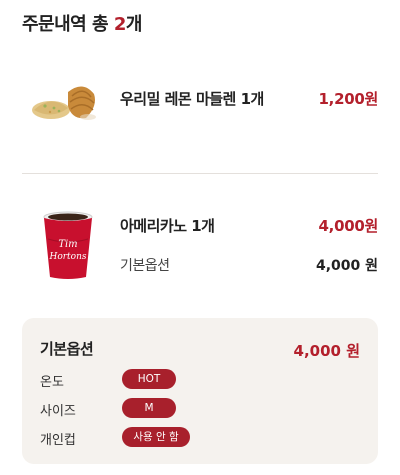 The height and width of the screenshot is (475, 400). What do you see at coordinates (58, 411) in the screenshot?
I see `option-label-size: 사이즈` at bounding box center [58, 411].